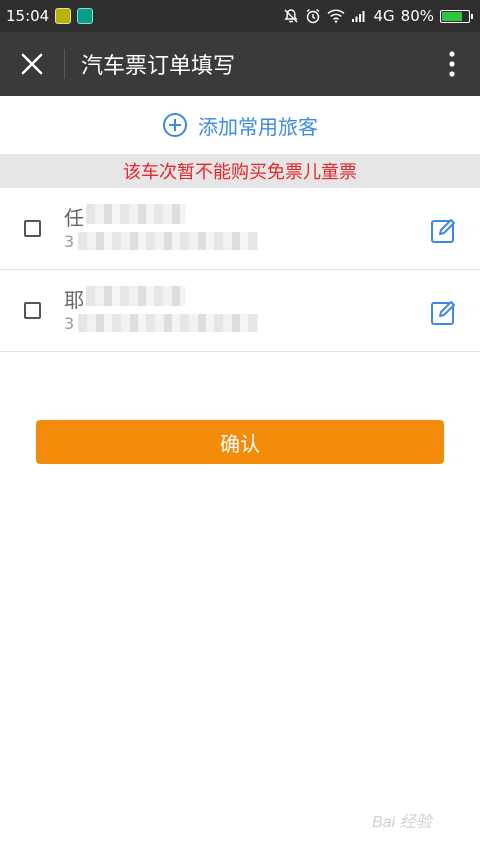  Describe the element at coordinates (313, 16) in the screenshot. I see `alarm-icon` at that location.